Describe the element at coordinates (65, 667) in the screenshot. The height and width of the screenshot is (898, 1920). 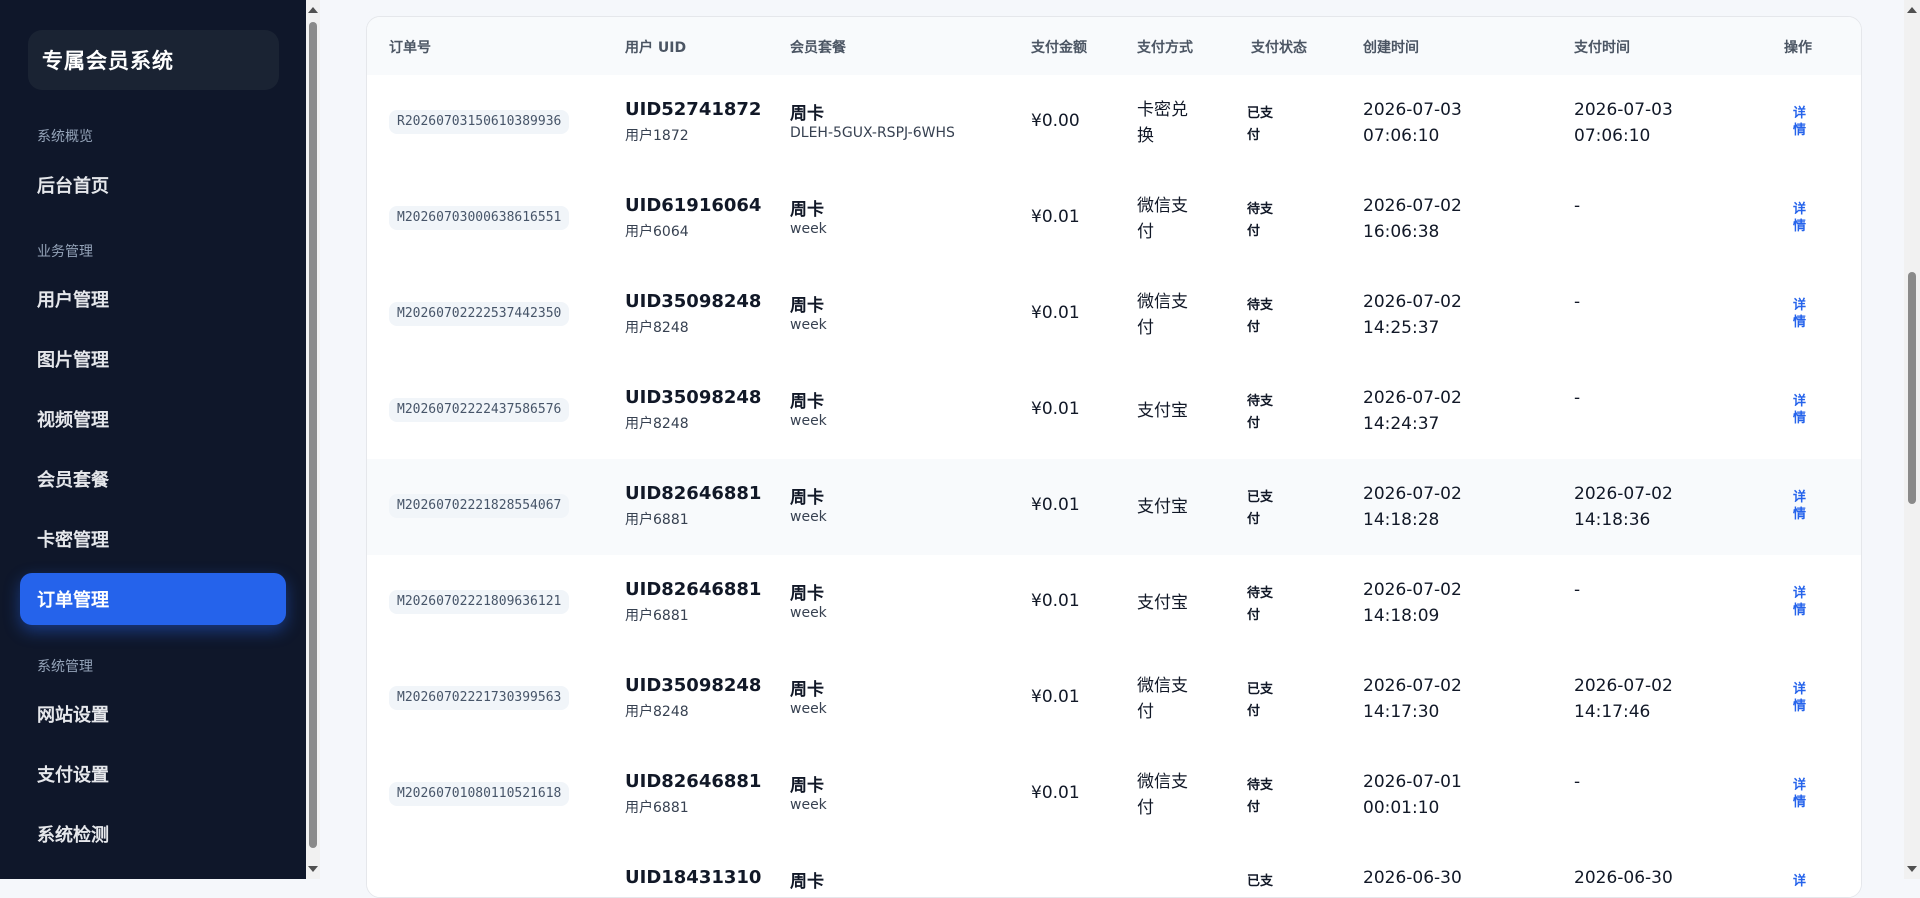
I see `section-label-system: 系统管理` at that location.